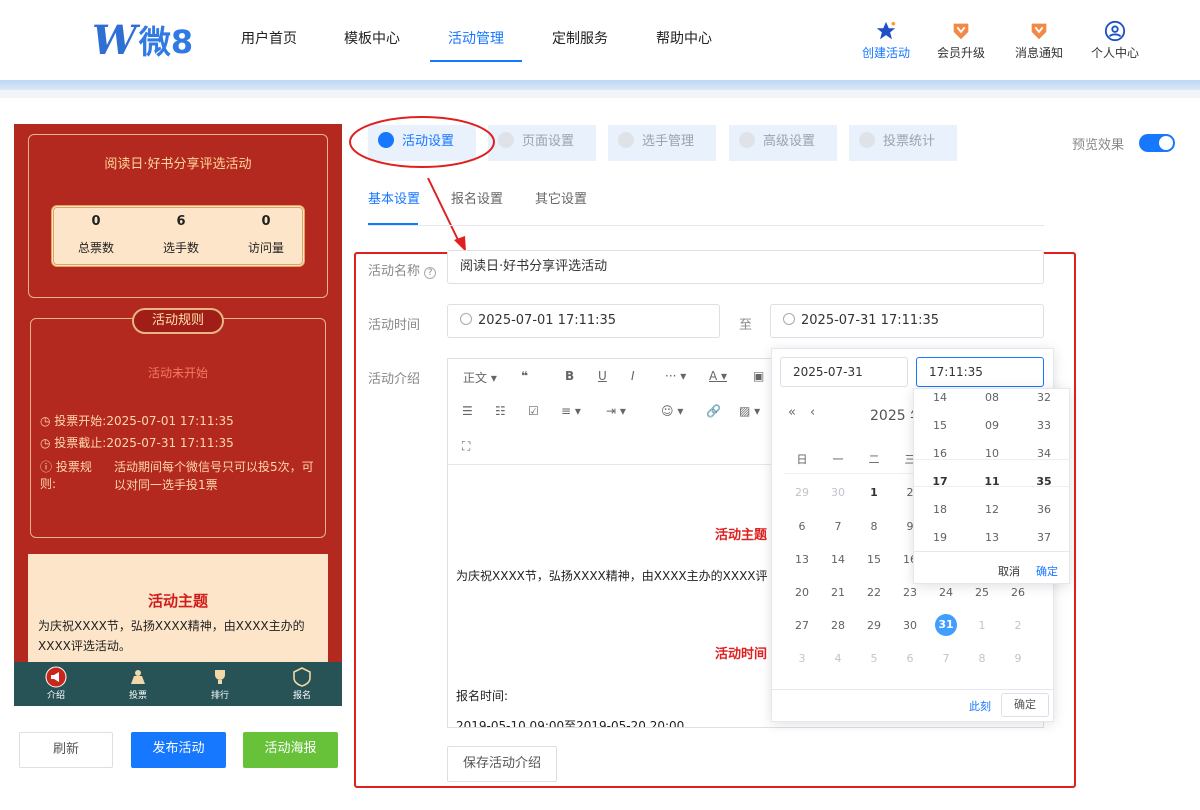 This screenshot has width=1200, height=810. Describe the element at coordinates (992, 453) in the screenshot. I see `time-option: 10` at that location.